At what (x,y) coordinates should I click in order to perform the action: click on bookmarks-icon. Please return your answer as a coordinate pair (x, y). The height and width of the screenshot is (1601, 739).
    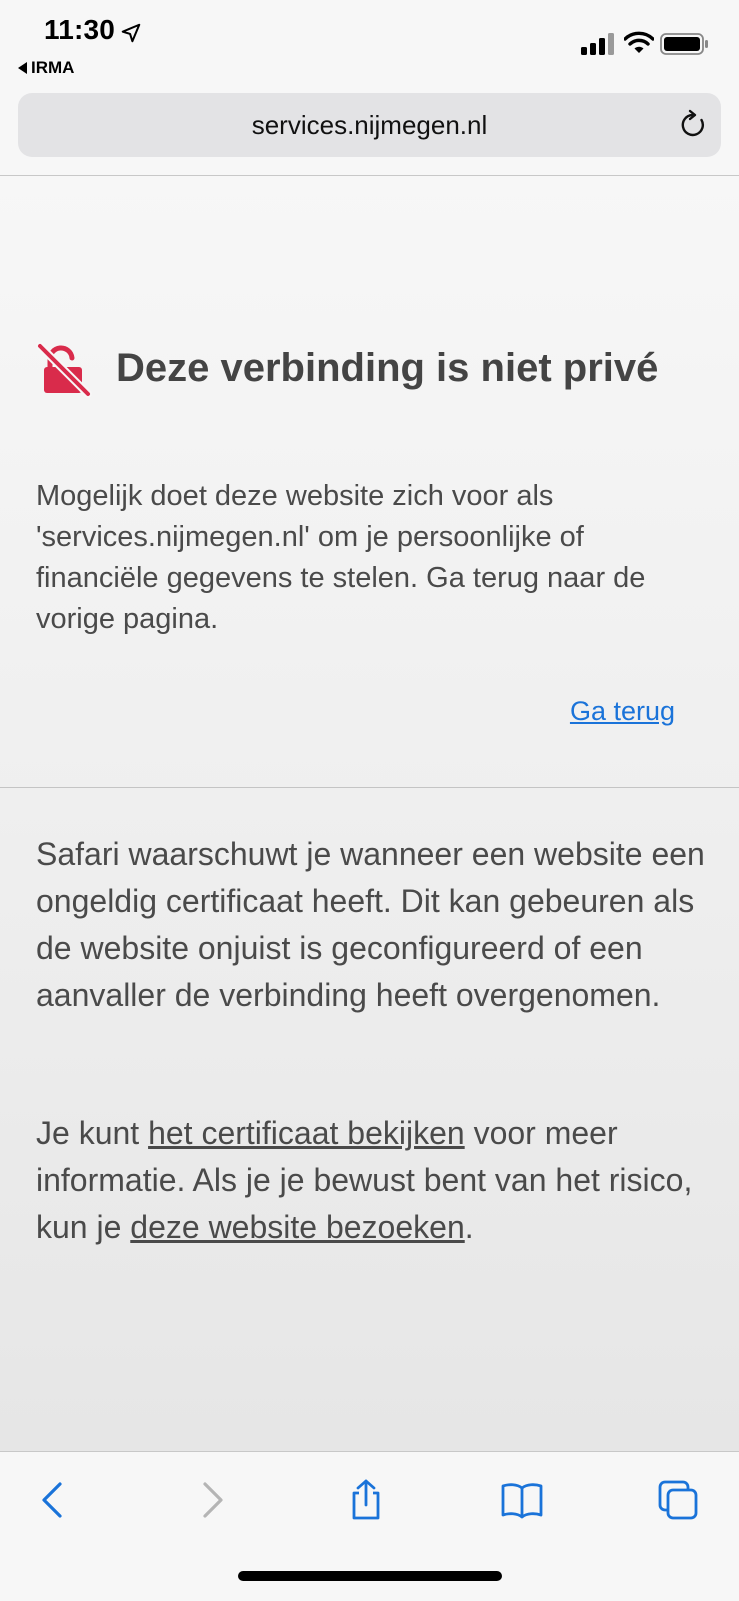
    Looking at the image, I should click on (522, 1500).